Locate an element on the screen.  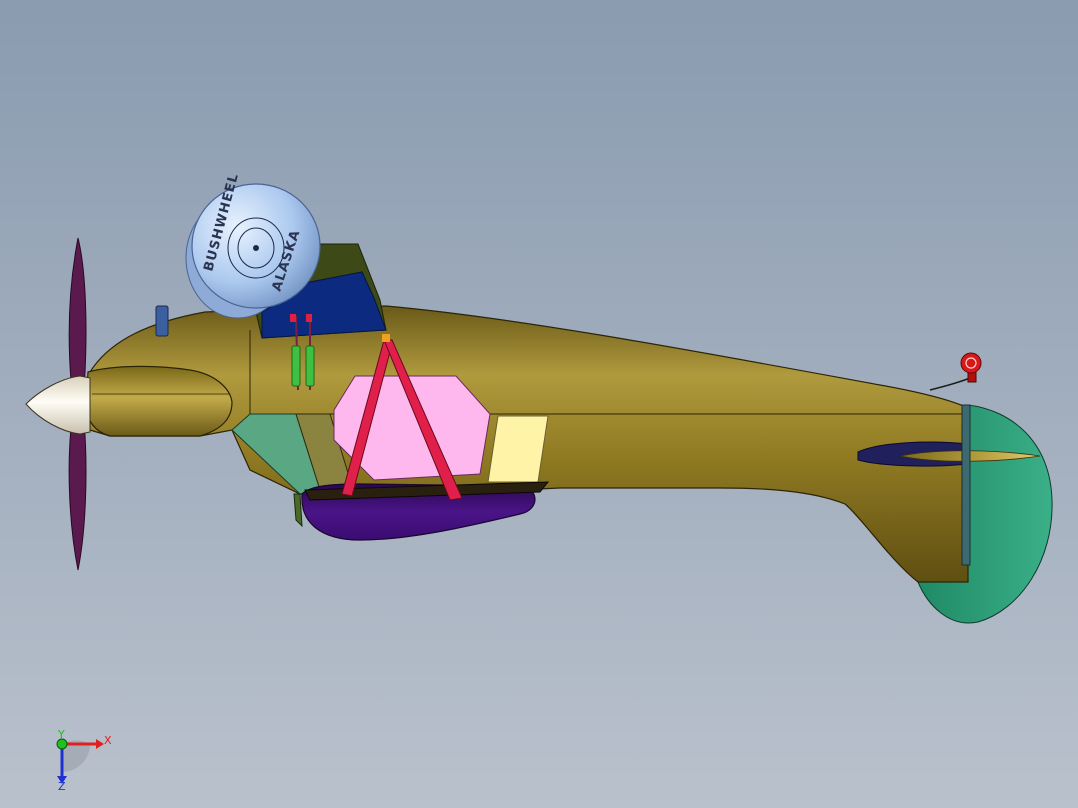
exhaust-stack is located at coordinates (162, 321).